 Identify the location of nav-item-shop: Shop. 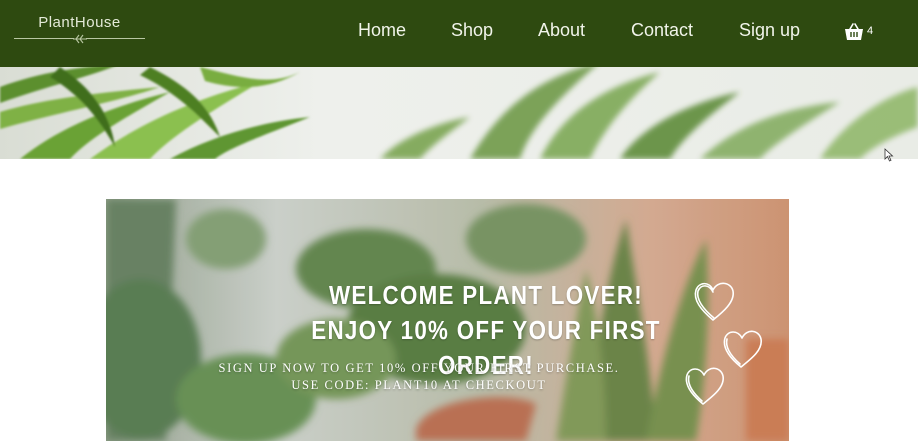
(472, 32).